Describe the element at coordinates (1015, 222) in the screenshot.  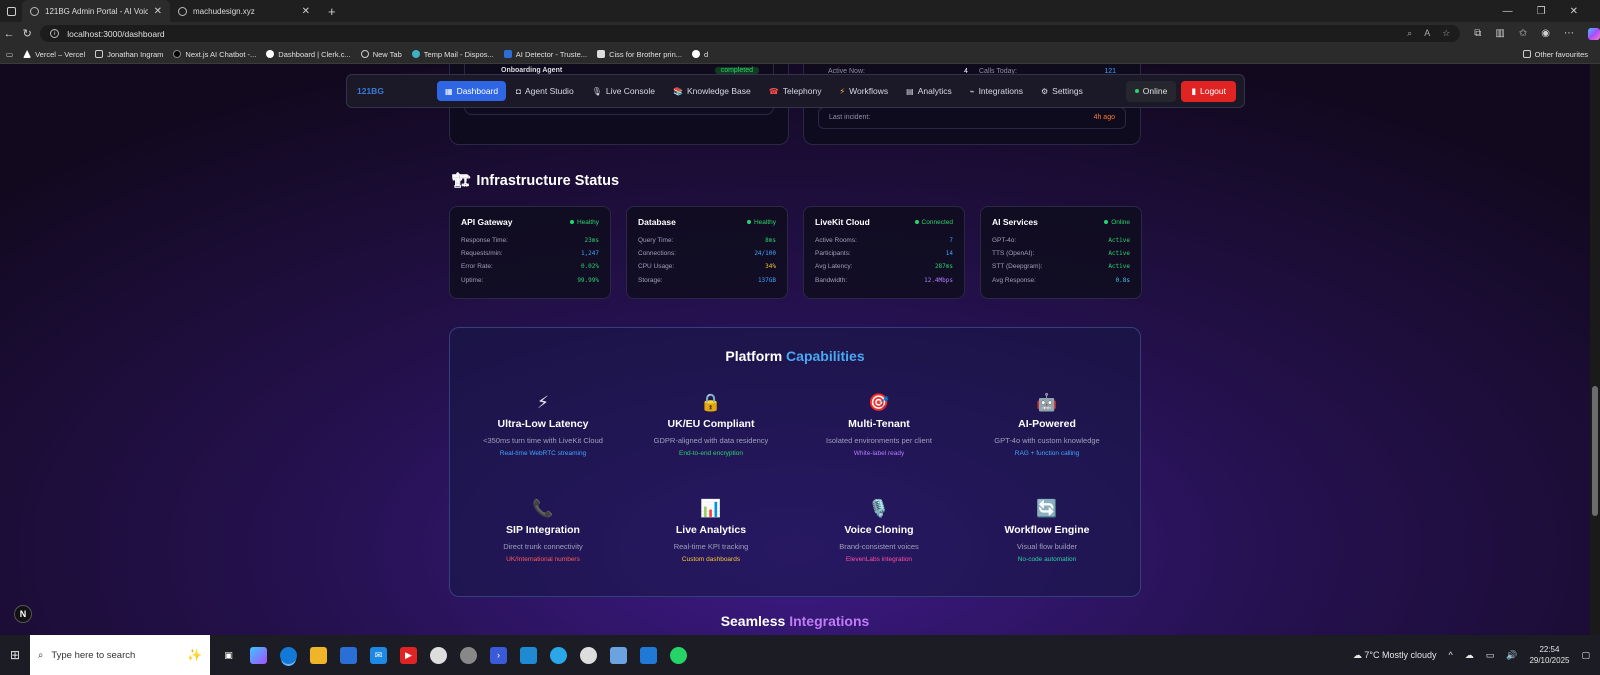
I see `card-title: AI Services` at that location.